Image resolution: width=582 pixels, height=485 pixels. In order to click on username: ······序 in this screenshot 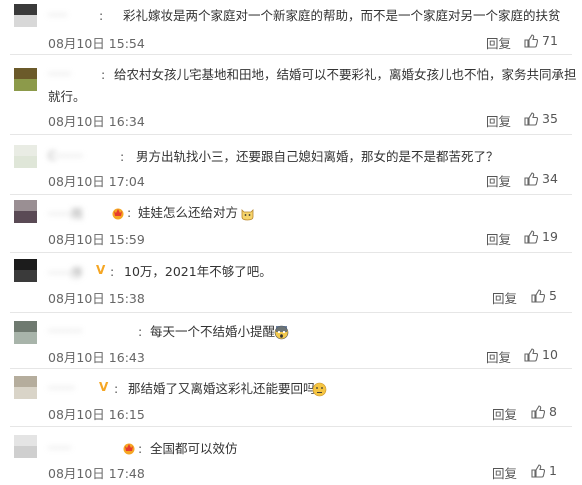, I will do `click(65, 272)`.